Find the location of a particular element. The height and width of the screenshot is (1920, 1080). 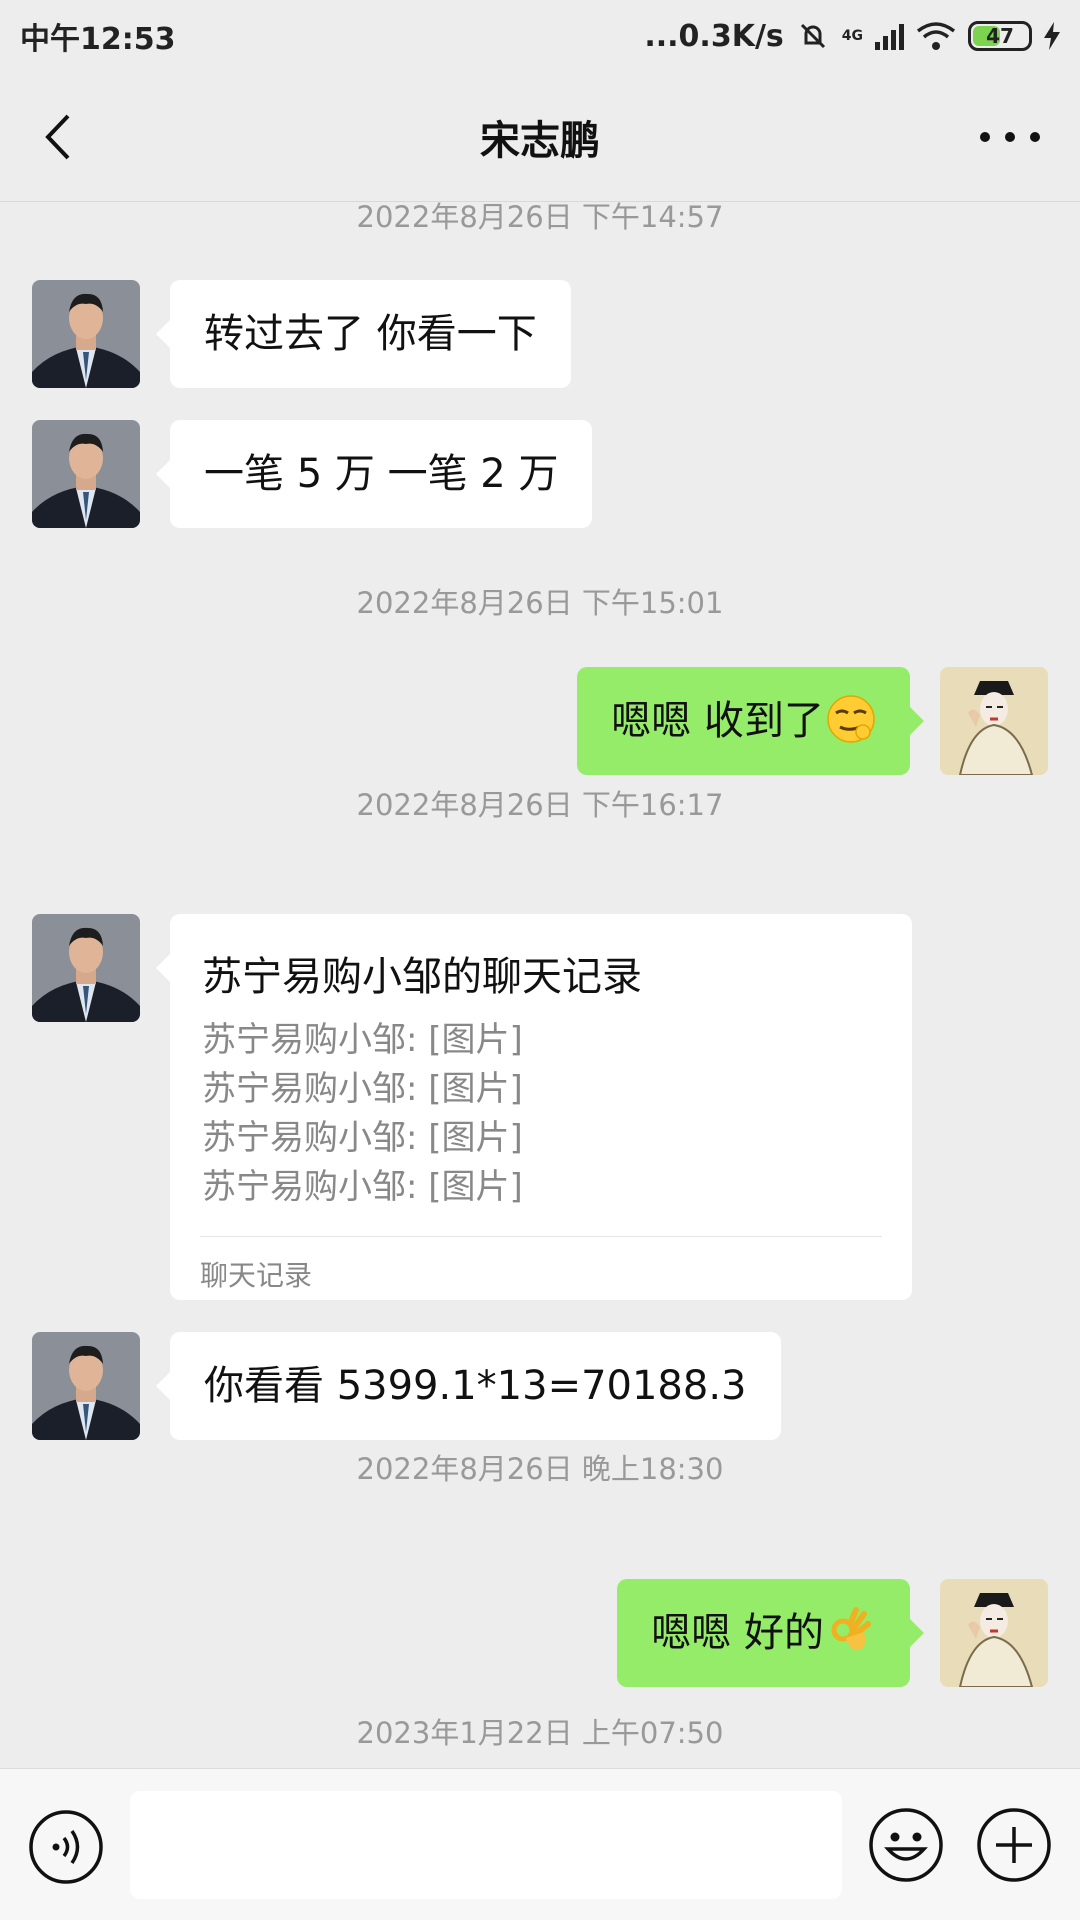

back-arrow-icon is located at coordinates (59, 137).